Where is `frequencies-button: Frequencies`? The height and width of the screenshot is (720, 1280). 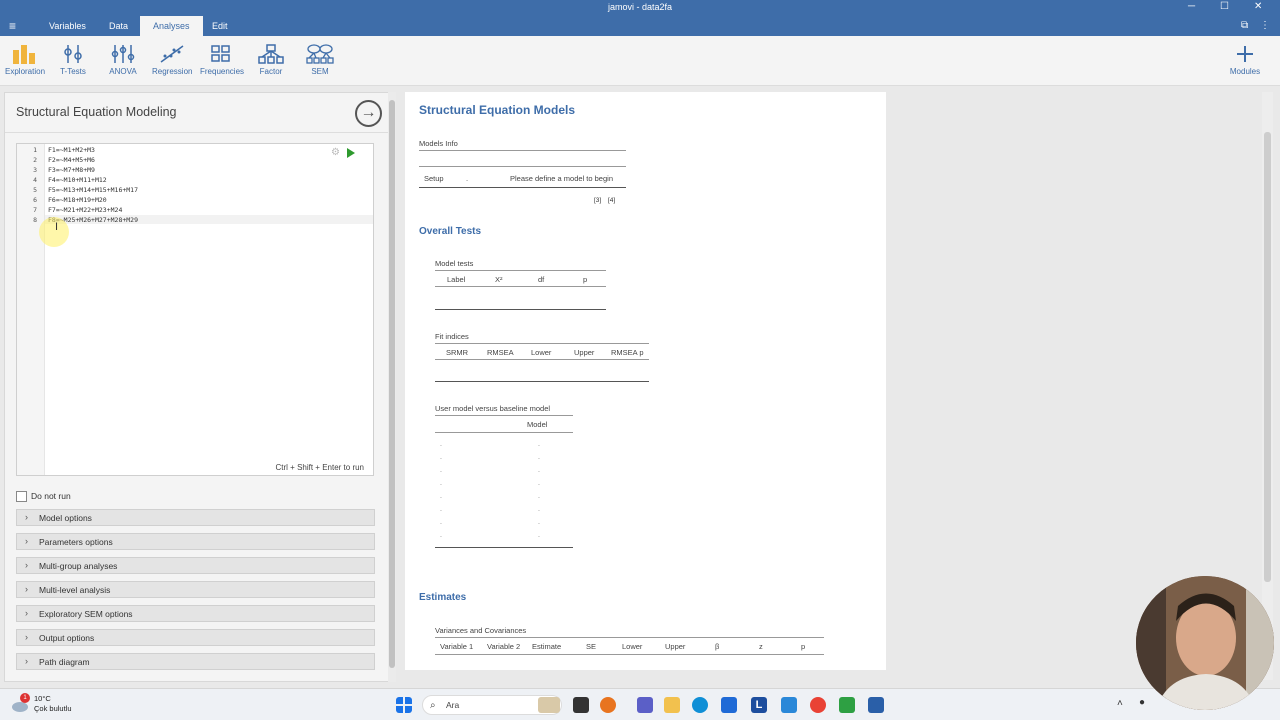 frequencies-button: Frequencies is located at coordinates (222, 60).